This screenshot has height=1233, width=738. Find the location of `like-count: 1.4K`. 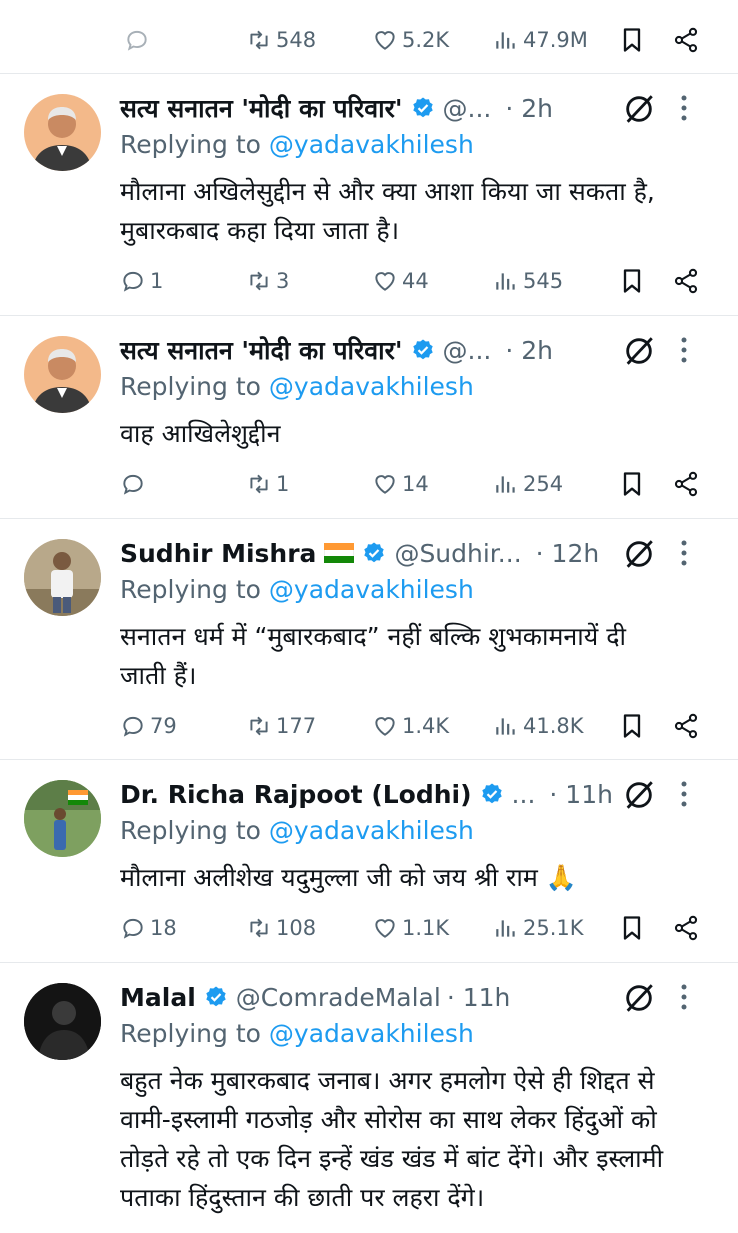

like-count: 1.4K is located at coordinates (426, 726).